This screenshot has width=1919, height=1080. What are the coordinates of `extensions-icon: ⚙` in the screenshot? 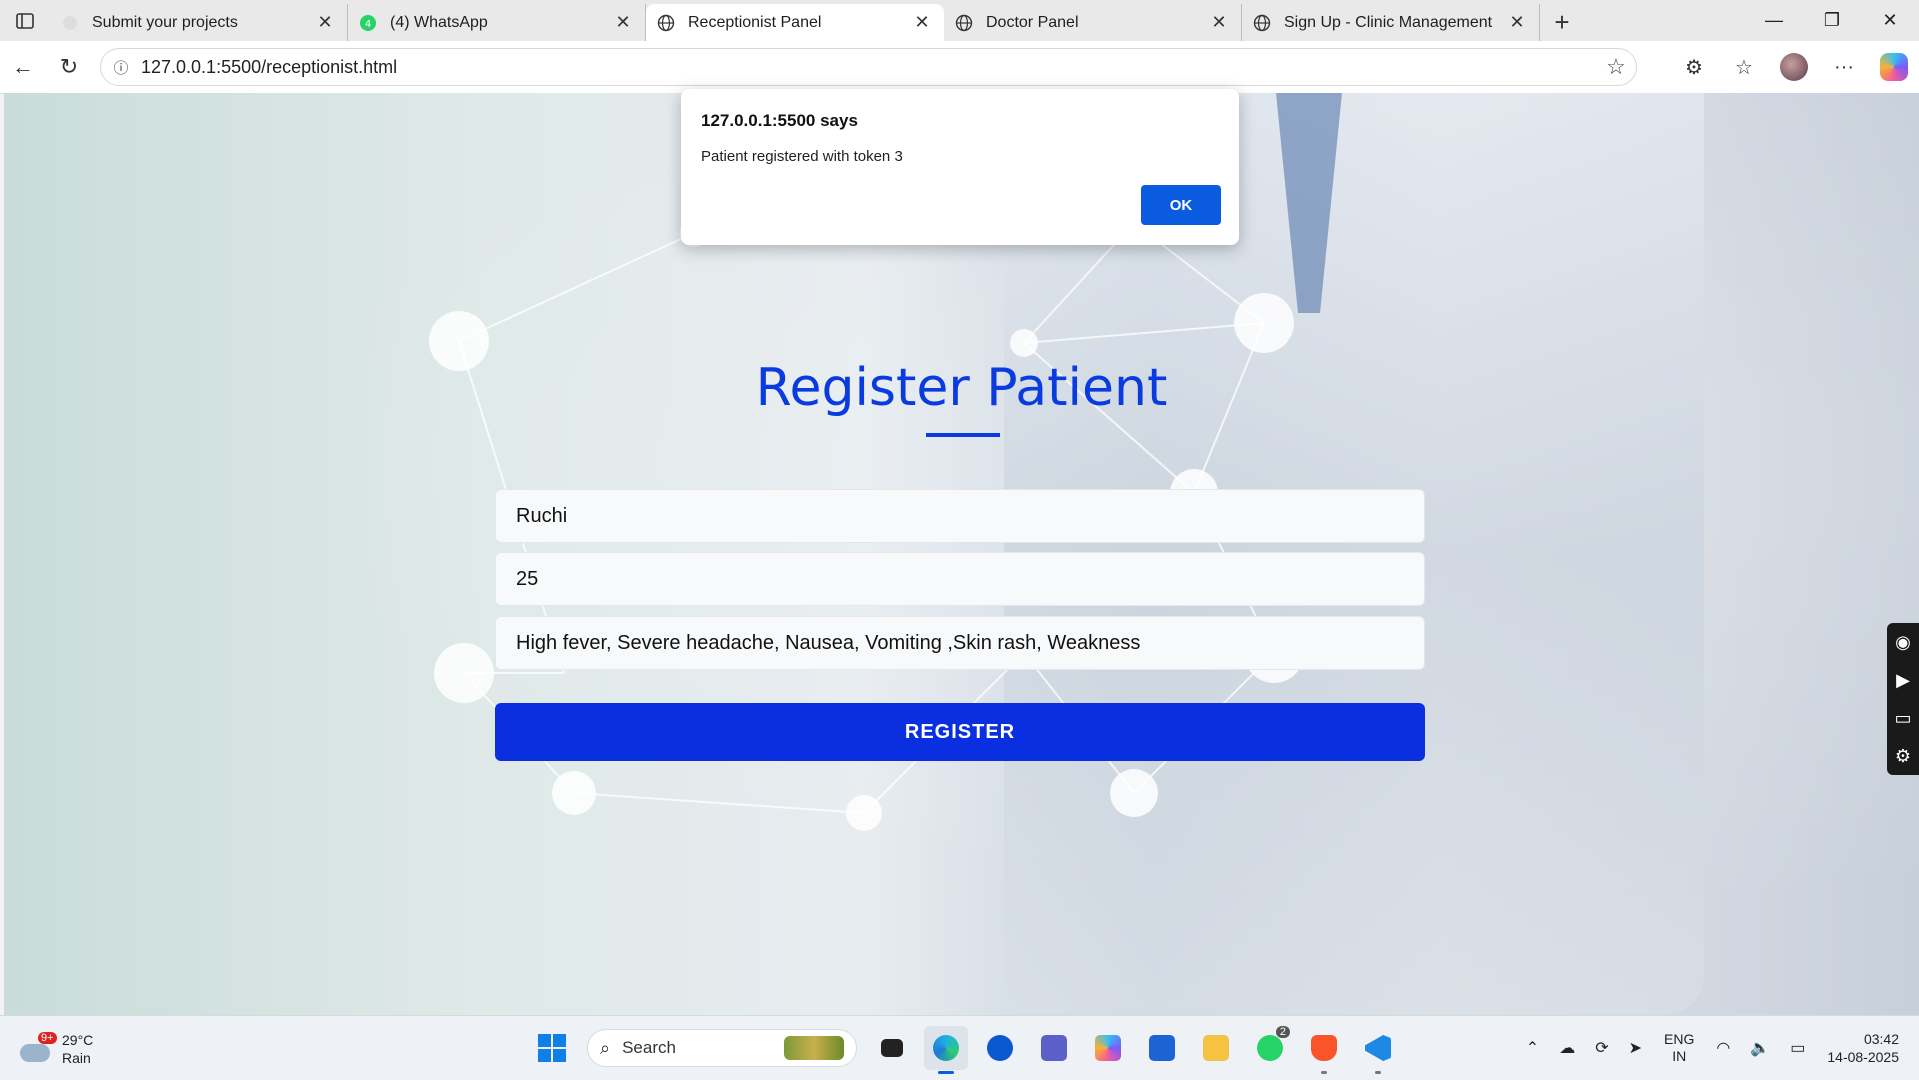 It's located at (1694, 67).